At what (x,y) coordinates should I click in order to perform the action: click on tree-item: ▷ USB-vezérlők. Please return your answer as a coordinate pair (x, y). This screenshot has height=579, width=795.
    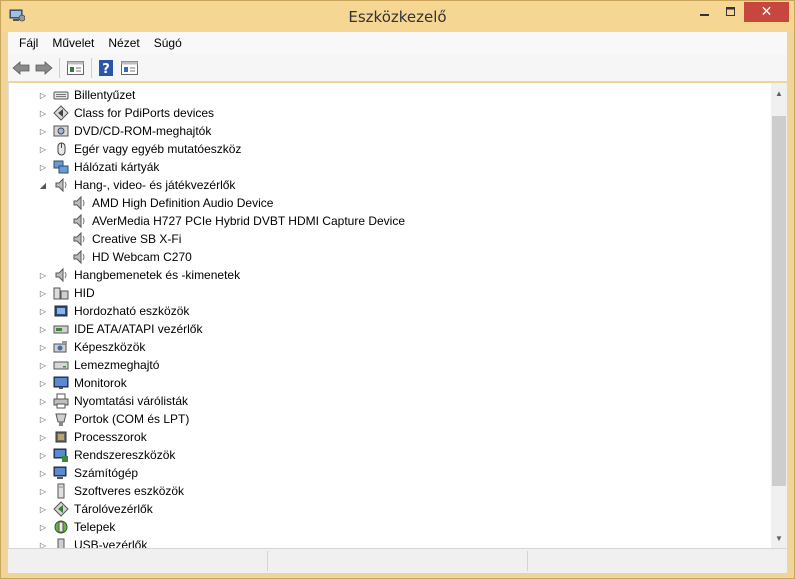
    Looking at the image, I should click on (389, 542).